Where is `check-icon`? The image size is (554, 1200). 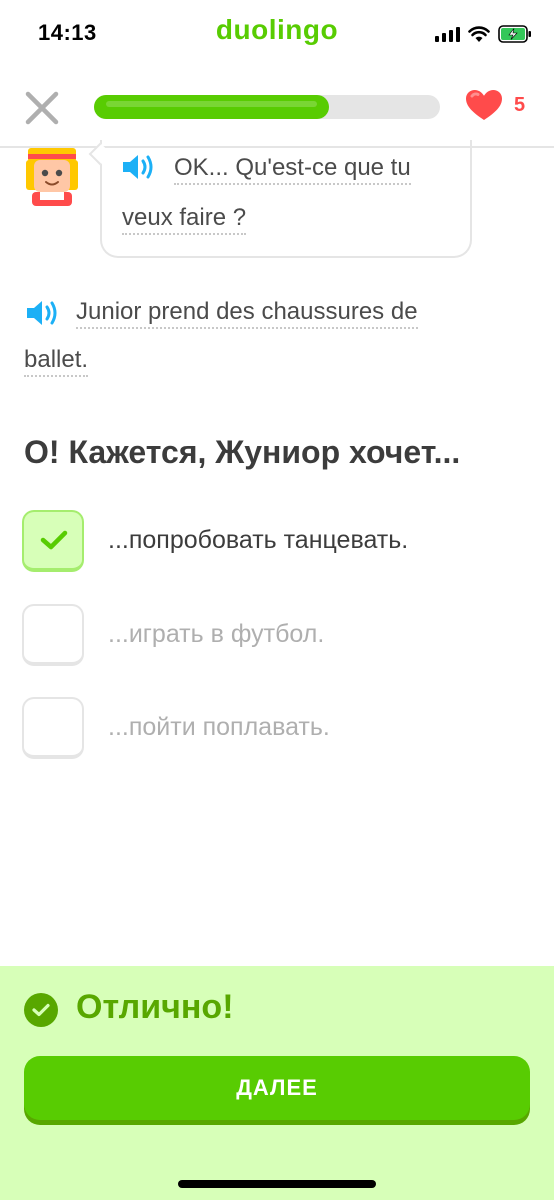 check-icon is located at coordinates (54, 540).